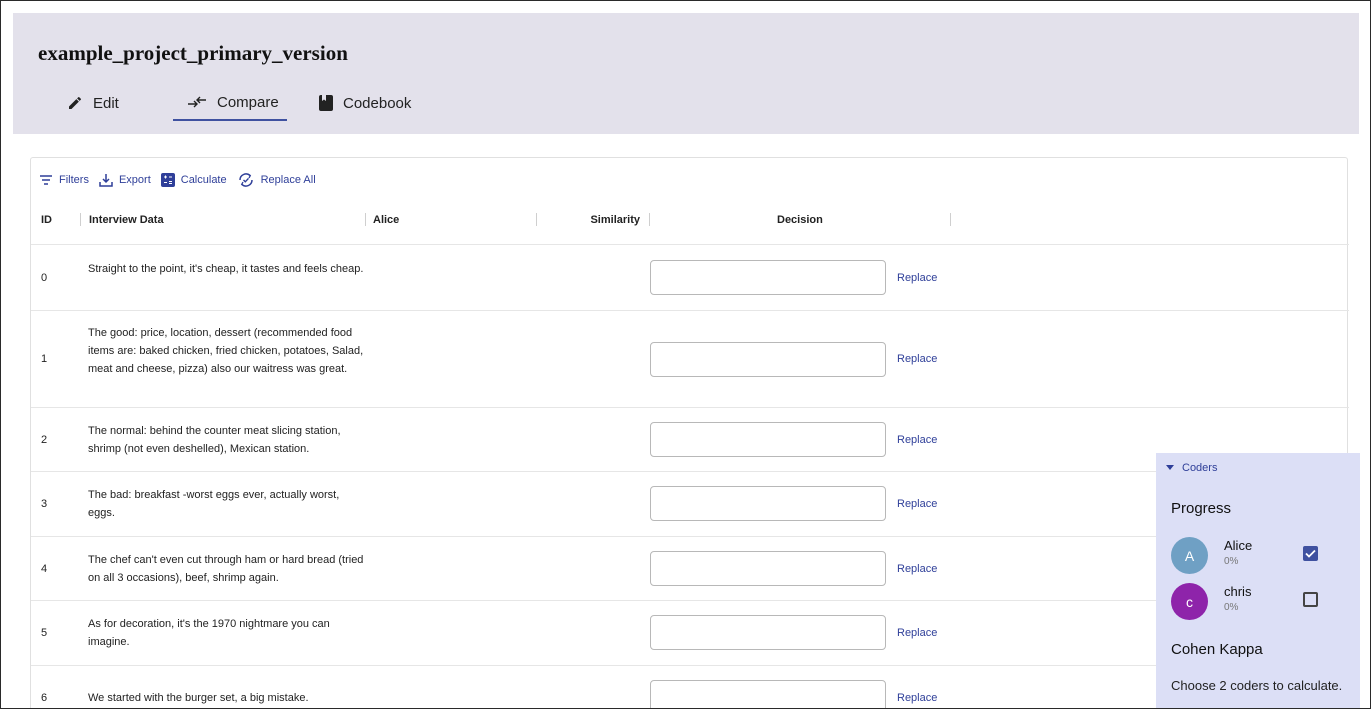 This screenshot has height=709, width=1371. I want to click on tab-codebook-label: Codebook, so click(377, 103).